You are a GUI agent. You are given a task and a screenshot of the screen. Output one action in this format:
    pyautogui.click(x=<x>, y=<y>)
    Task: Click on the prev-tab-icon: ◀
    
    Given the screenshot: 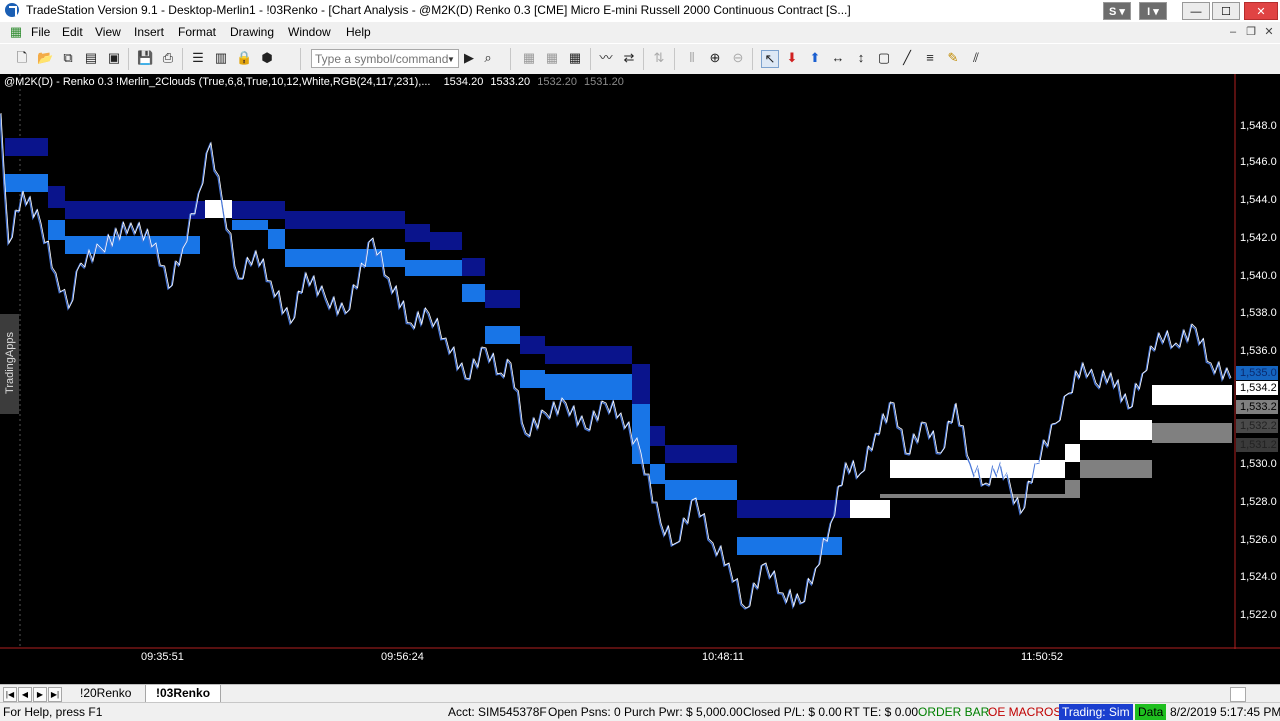 What is the action you would take?
    pyautogui.click(x=25, y=694)
    